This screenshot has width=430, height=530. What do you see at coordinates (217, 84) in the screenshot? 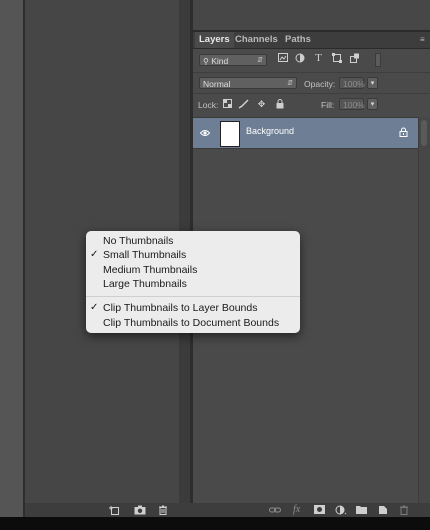
I see `blend-mode-value: Normal` at bounding box center [217, 84].